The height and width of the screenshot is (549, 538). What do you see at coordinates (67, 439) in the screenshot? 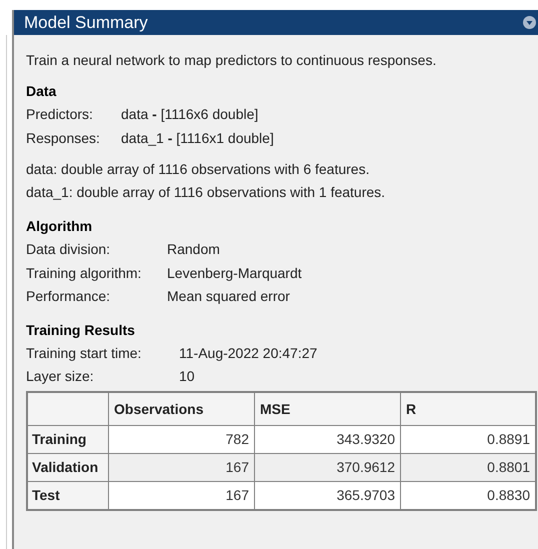
I see `row-header: Training` at bounding box center [67, 439].